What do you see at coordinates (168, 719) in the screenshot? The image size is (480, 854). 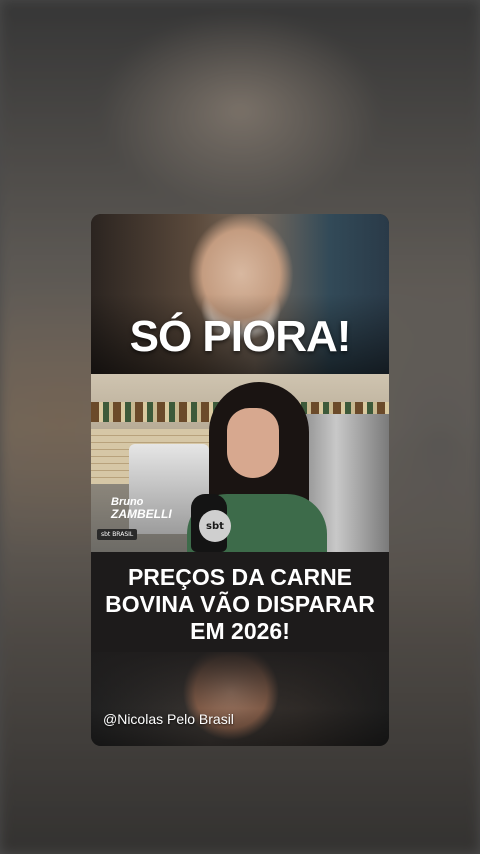 I see `author-handle: @Nicolas Pelo Brasil` at bounding box center [168, 719].